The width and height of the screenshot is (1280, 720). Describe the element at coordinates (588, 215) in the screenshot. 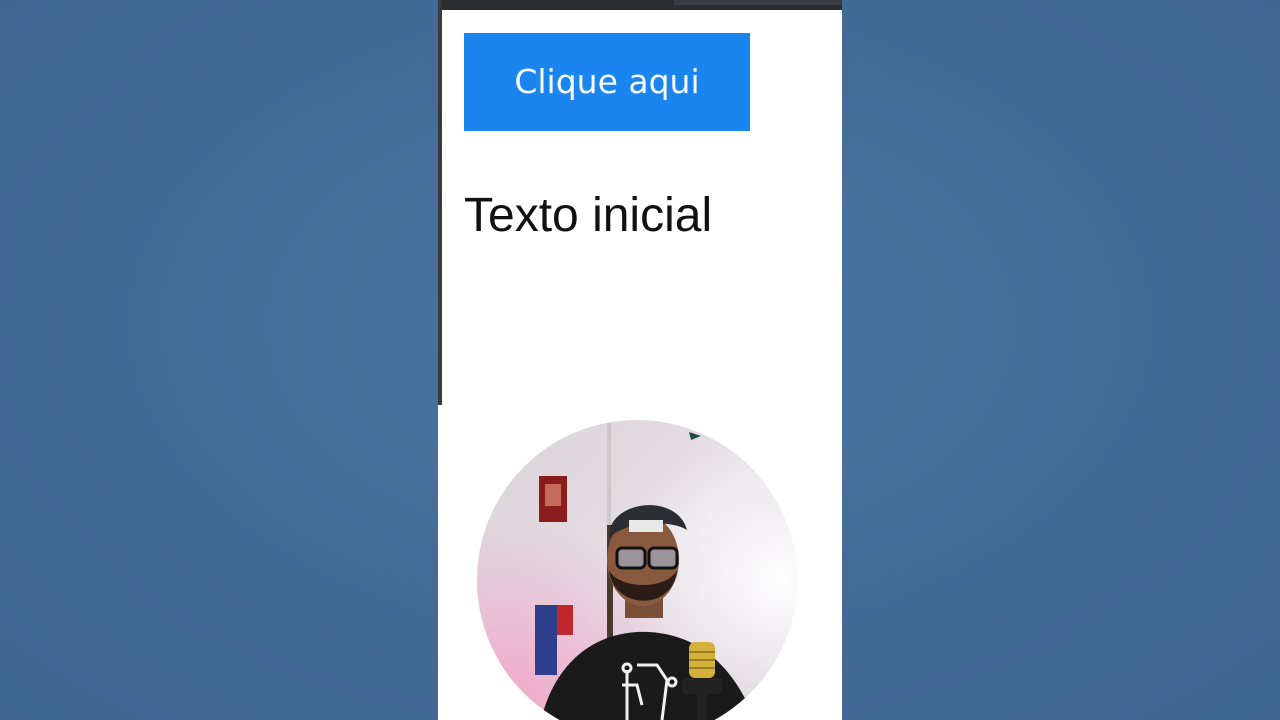

I see `texto-paragraph: Texto inicial` at that location.